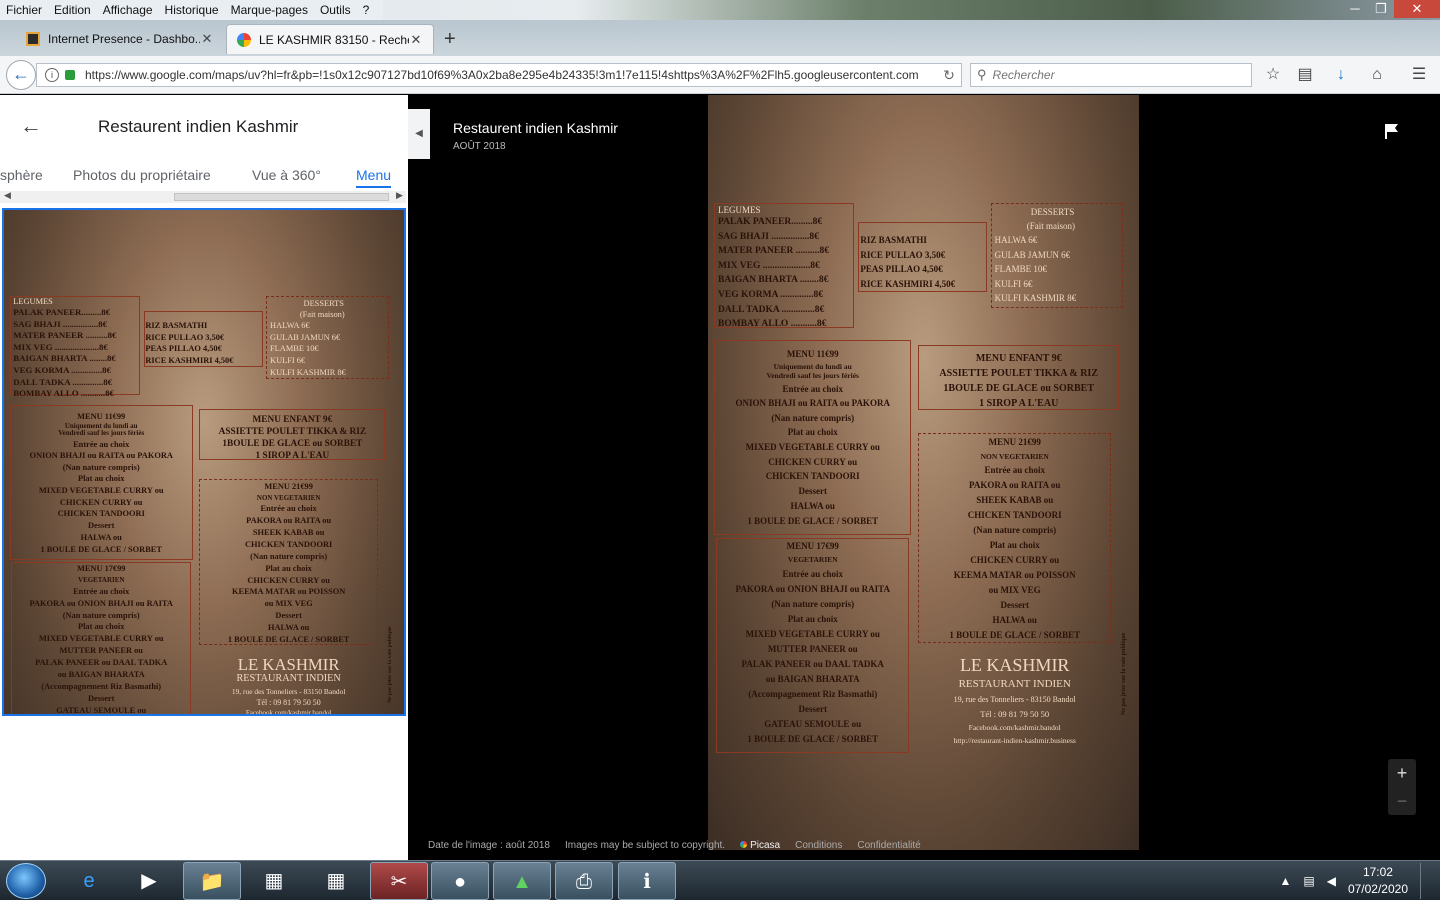 Image resolution: width=1440 pixels, height=900 pixels. What do you see at coordinates (1381, 9) in the screenshot?
I see `restore-icon: ❐` at bounding box center [1381, 9].